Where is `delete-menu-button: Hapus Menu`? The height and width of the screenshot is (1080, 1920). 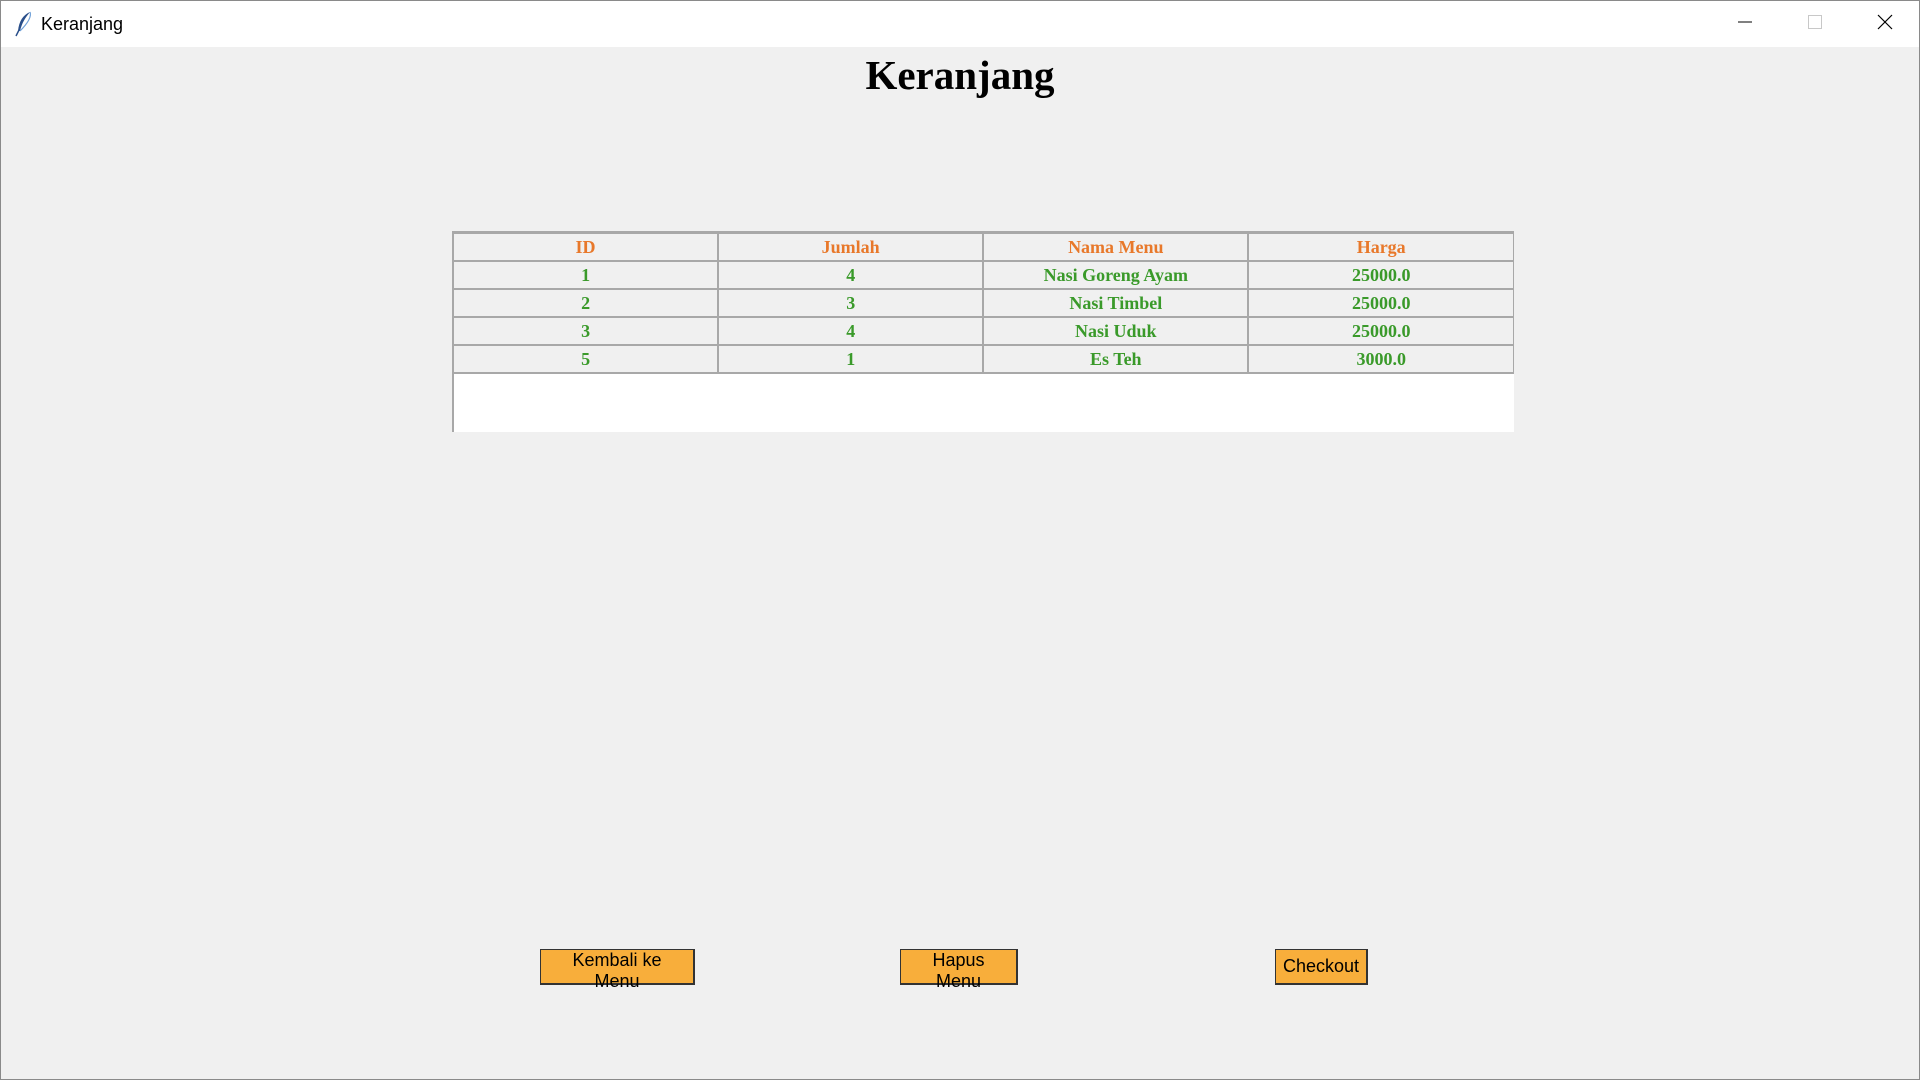 delete-menu-button: Hapus Menu is located at coordinates (959, 970).